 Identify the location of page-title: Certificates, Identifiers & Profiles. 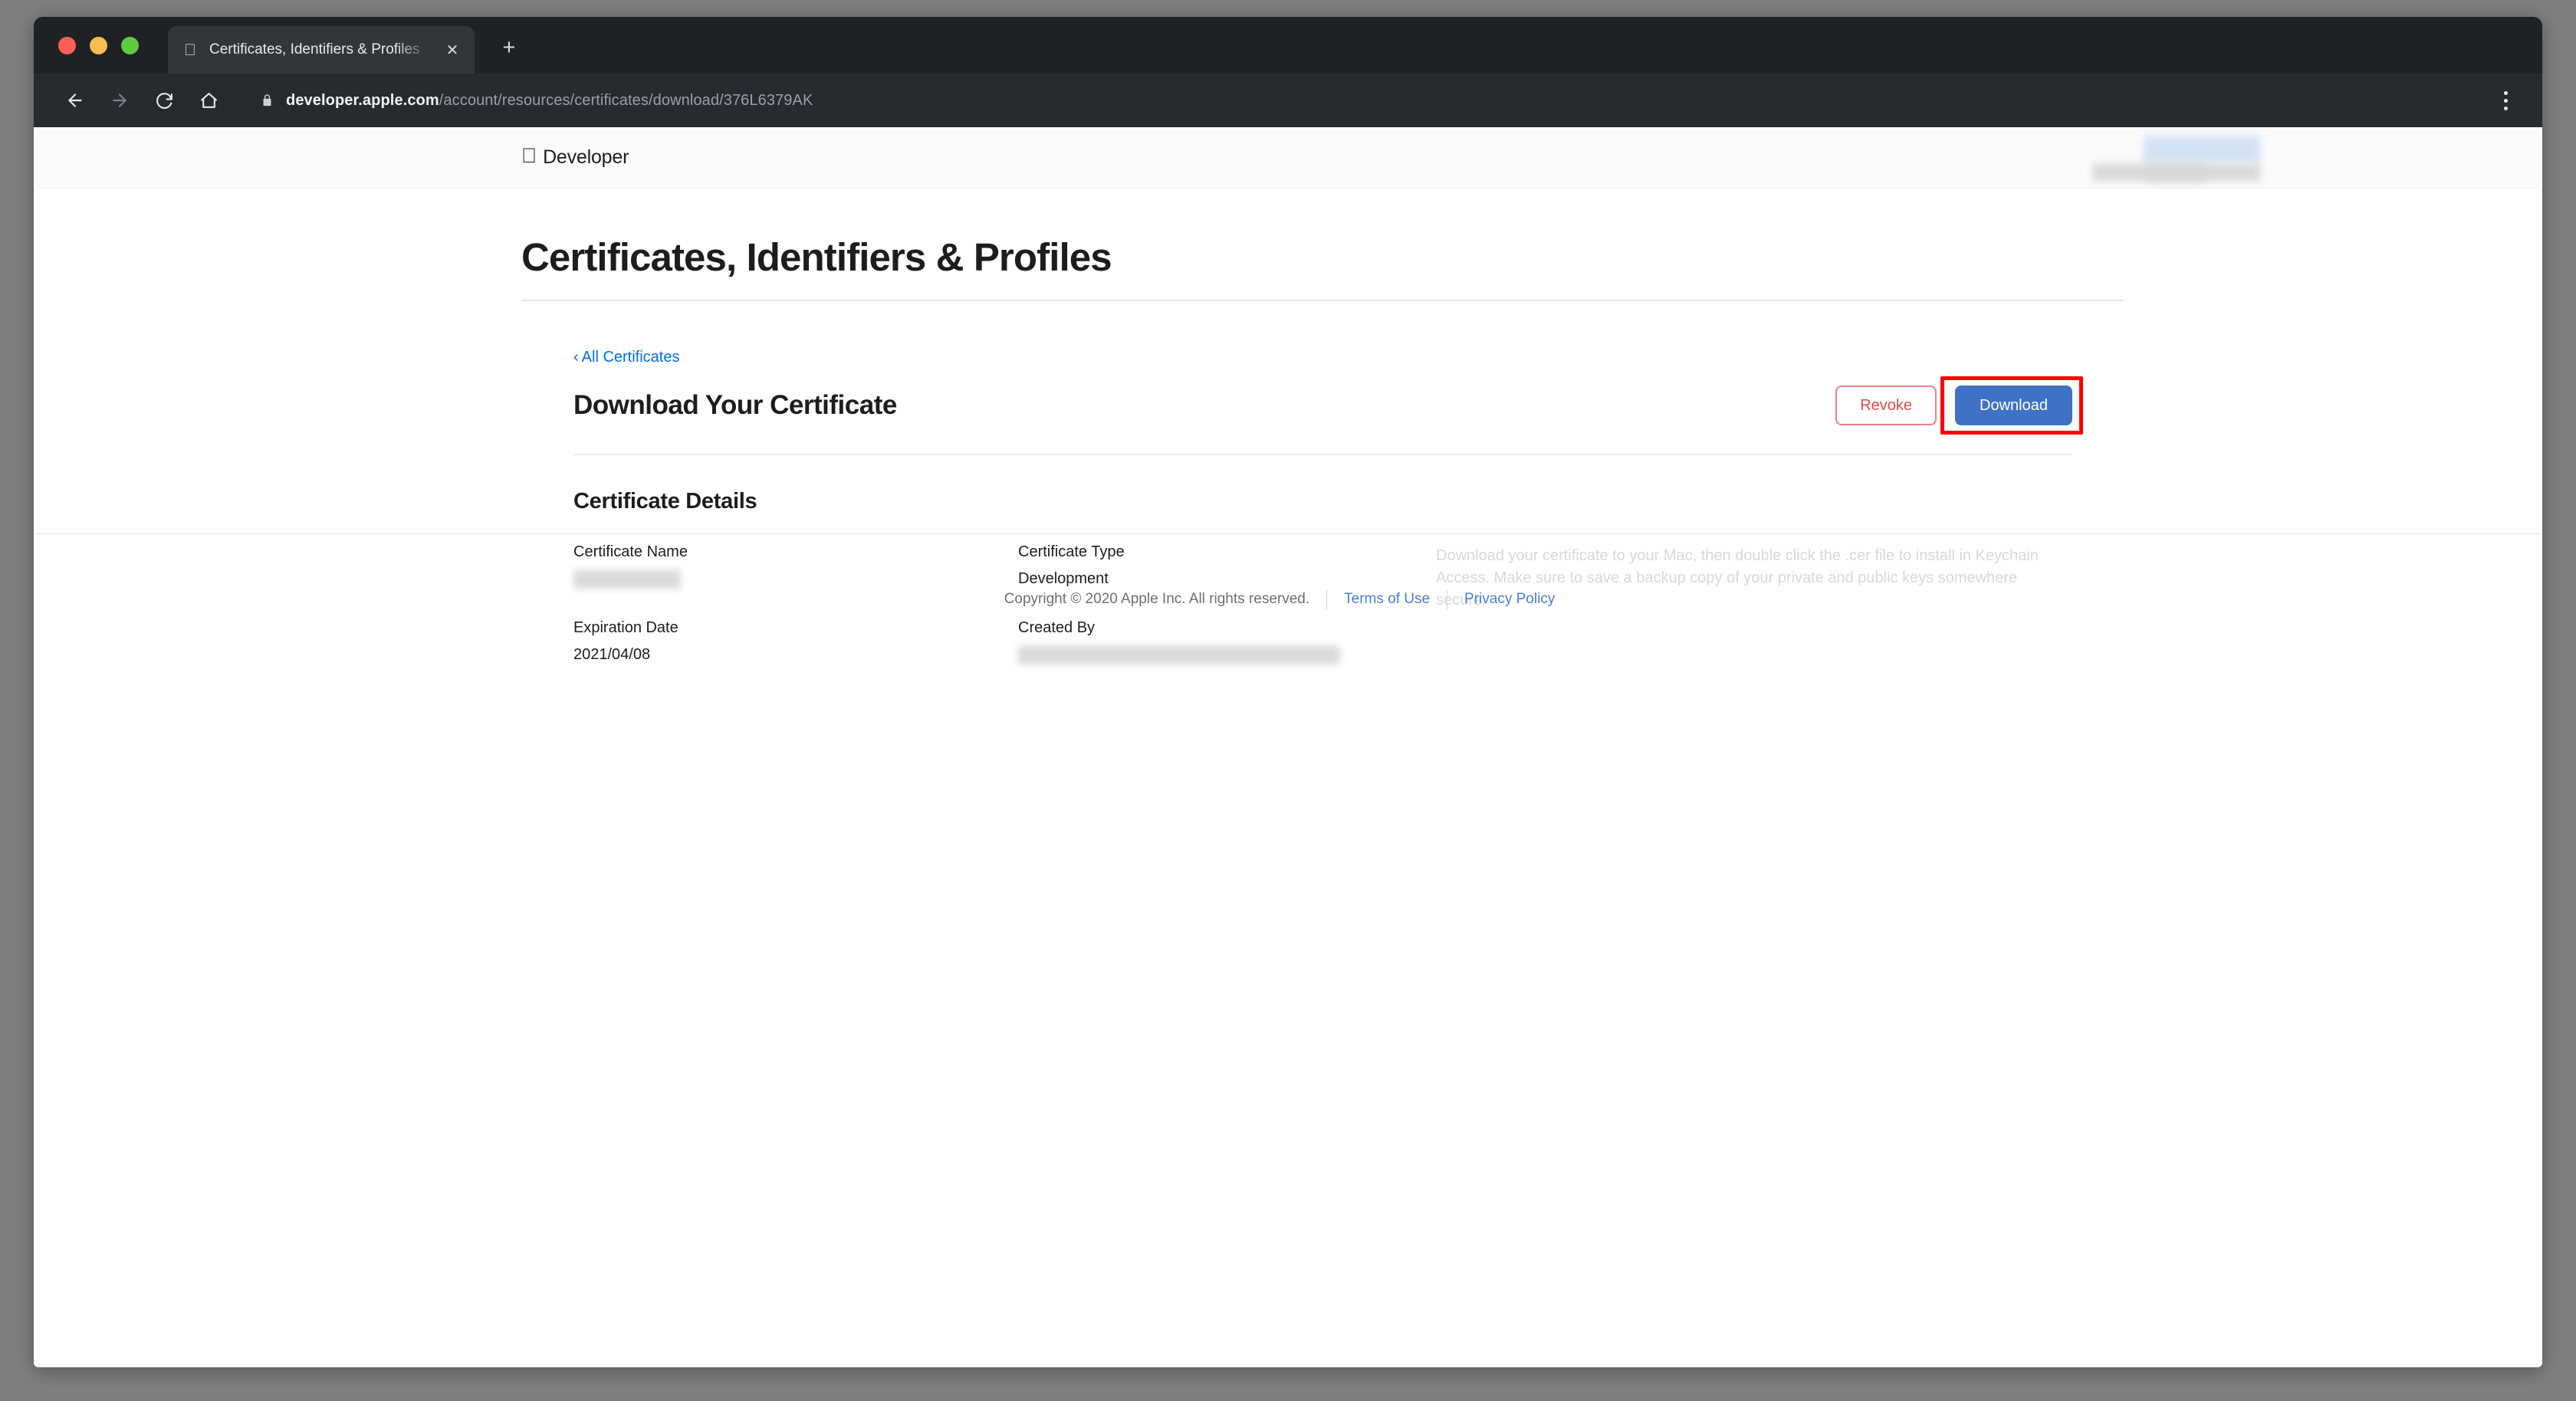
(816, 257).